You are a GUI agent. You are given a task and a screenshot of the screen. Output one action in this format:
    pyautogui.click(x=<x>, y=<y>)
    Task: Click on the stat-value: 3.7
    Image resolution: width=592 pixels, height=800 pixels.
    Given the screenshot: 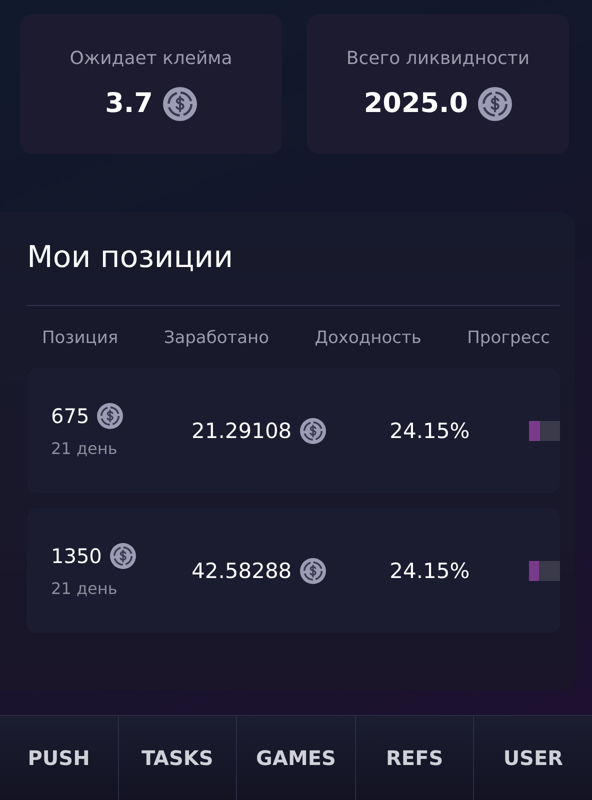 What is the action you would take?
    pyautogui.click(x=129, y=103)
    